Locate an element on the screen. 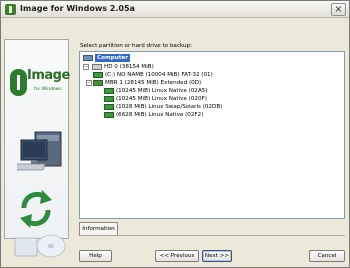 The width and height of the screenshot is (350, 268). tree-item-hd: − HD 0 (38154 MiB) is located at coordinates (183, 67).